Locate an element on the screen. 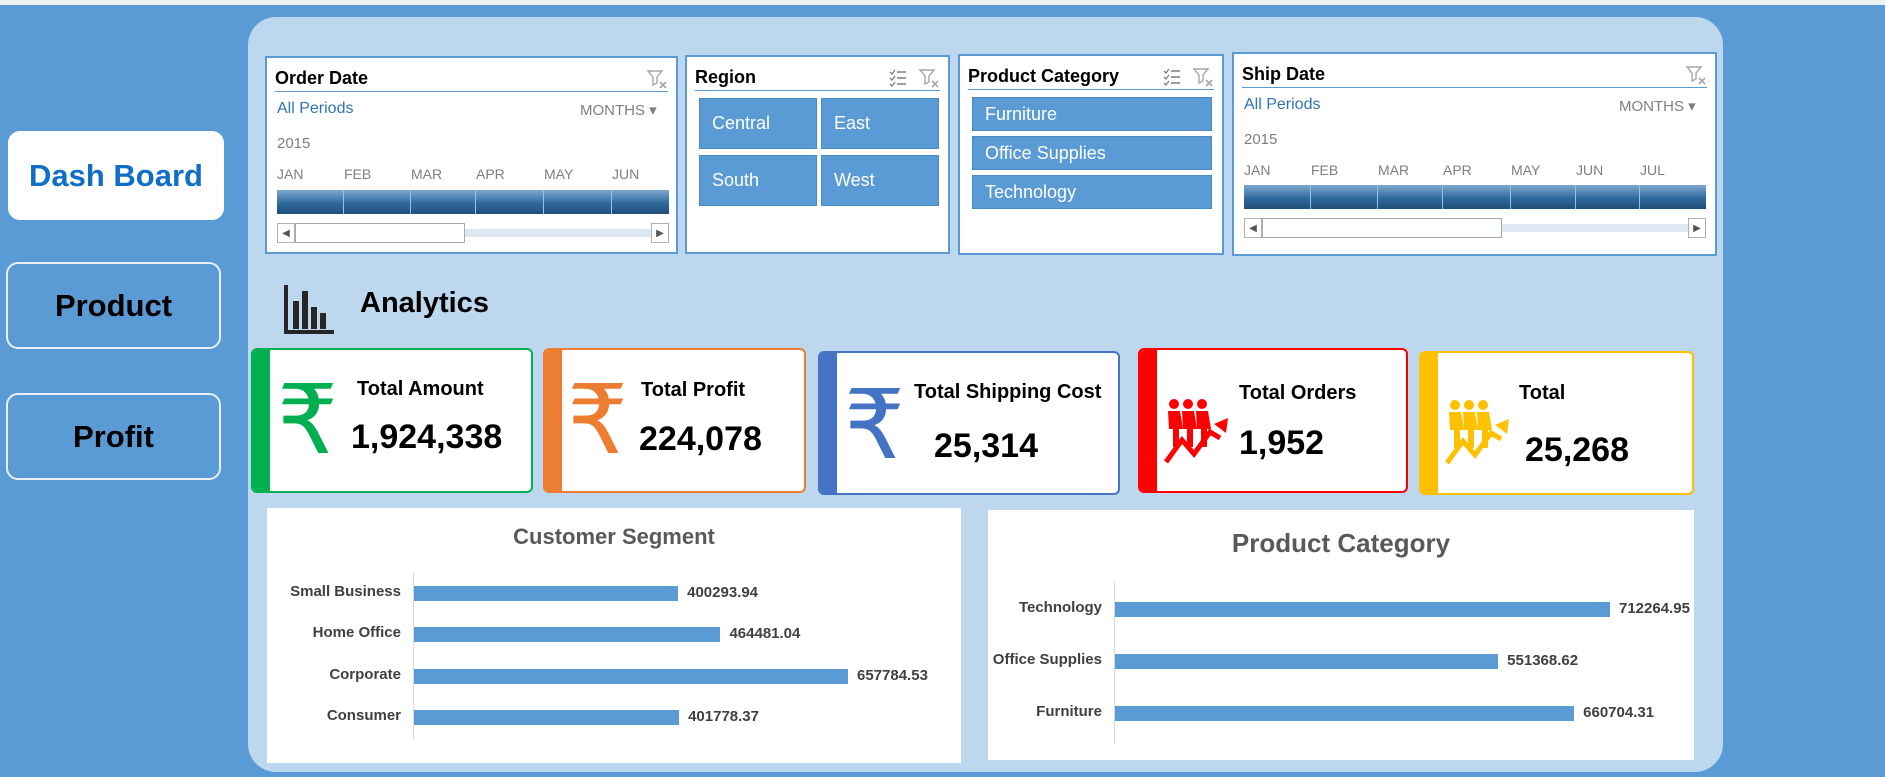 The width and height of the screenshot is (1885, 777). slicer-title: Region is located at coordinates (725, 77).